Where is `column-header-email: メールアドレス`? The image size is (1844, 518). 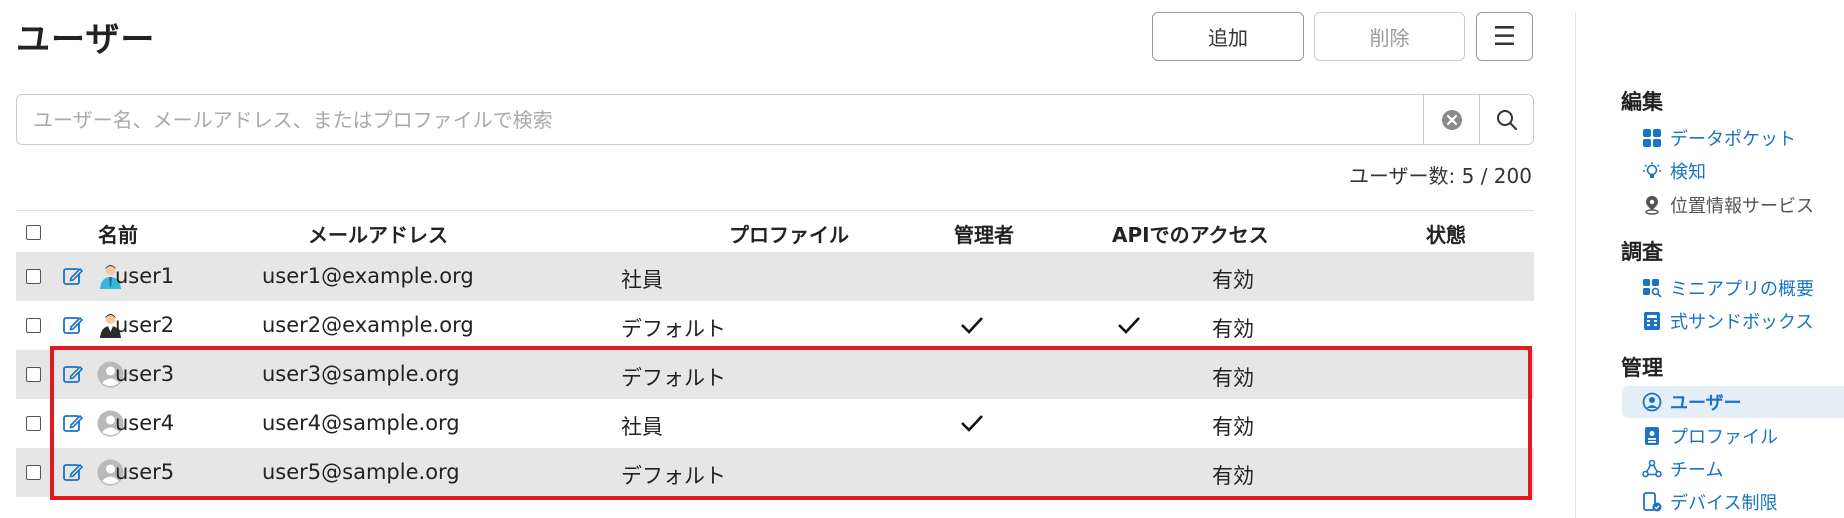 column-header-email: メールアドレス is located at coordinates (378, 233).